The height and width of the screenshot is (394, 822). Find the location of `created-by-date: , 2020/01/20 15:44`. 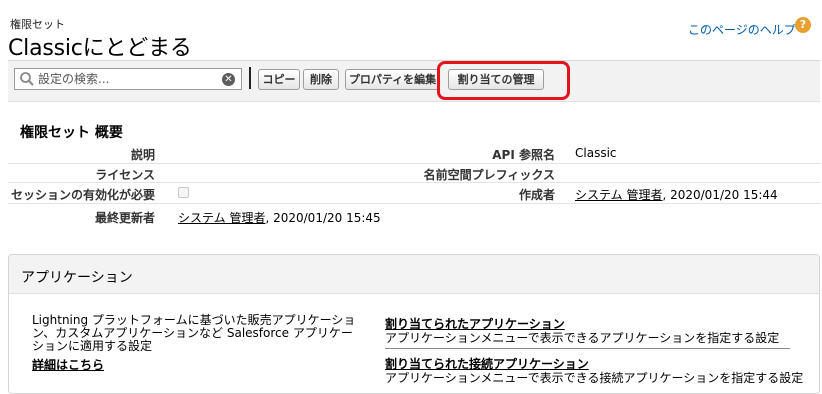

created-by-date: , 2020/01/20 15:44 is located at coordinates (720, 195).